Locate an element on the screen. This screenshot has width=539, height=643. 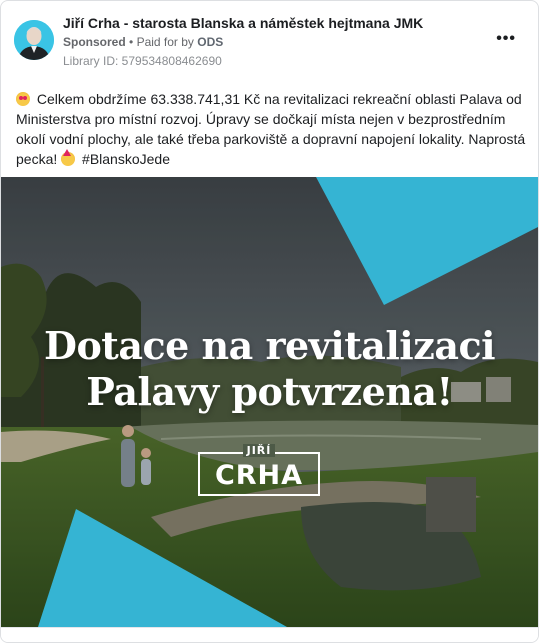
heart-eyes-emoji-icon is located at coordinates (23, 99).